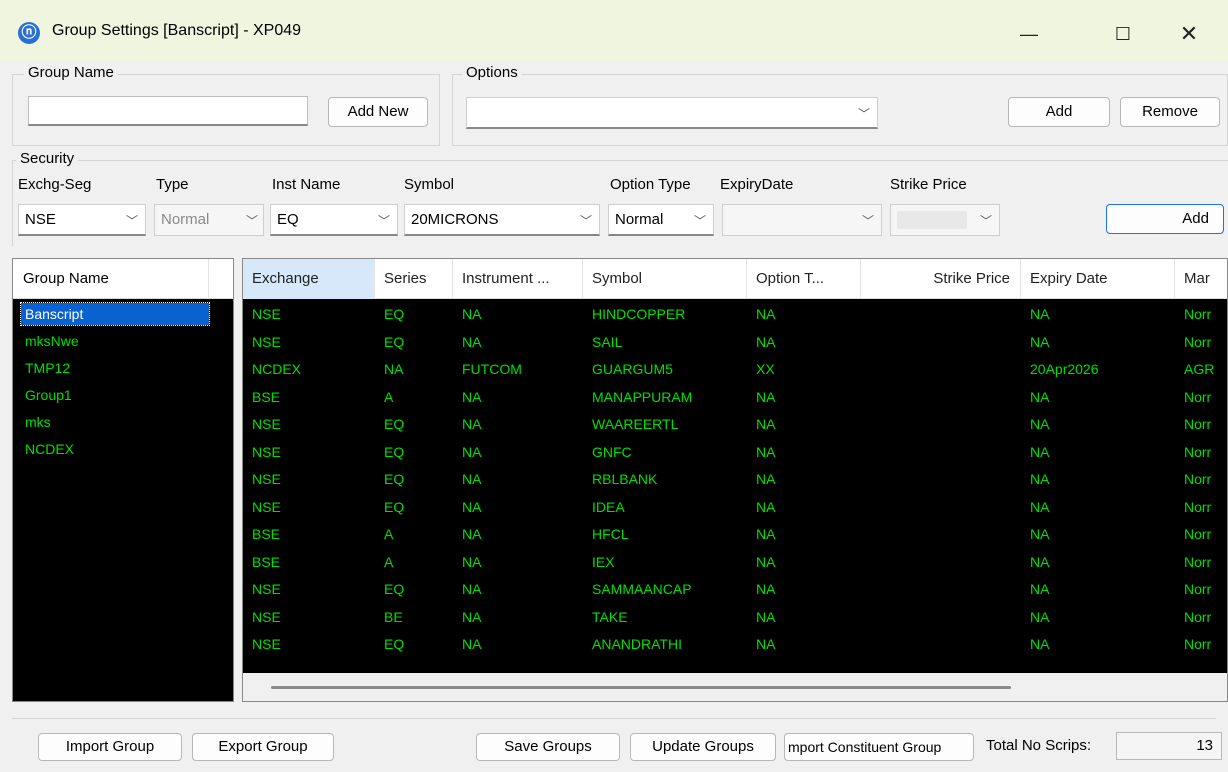 Image resolution: width=1228 pixels, height=772 pixels. I want to click on table-cell: XX, so click(765, 369).